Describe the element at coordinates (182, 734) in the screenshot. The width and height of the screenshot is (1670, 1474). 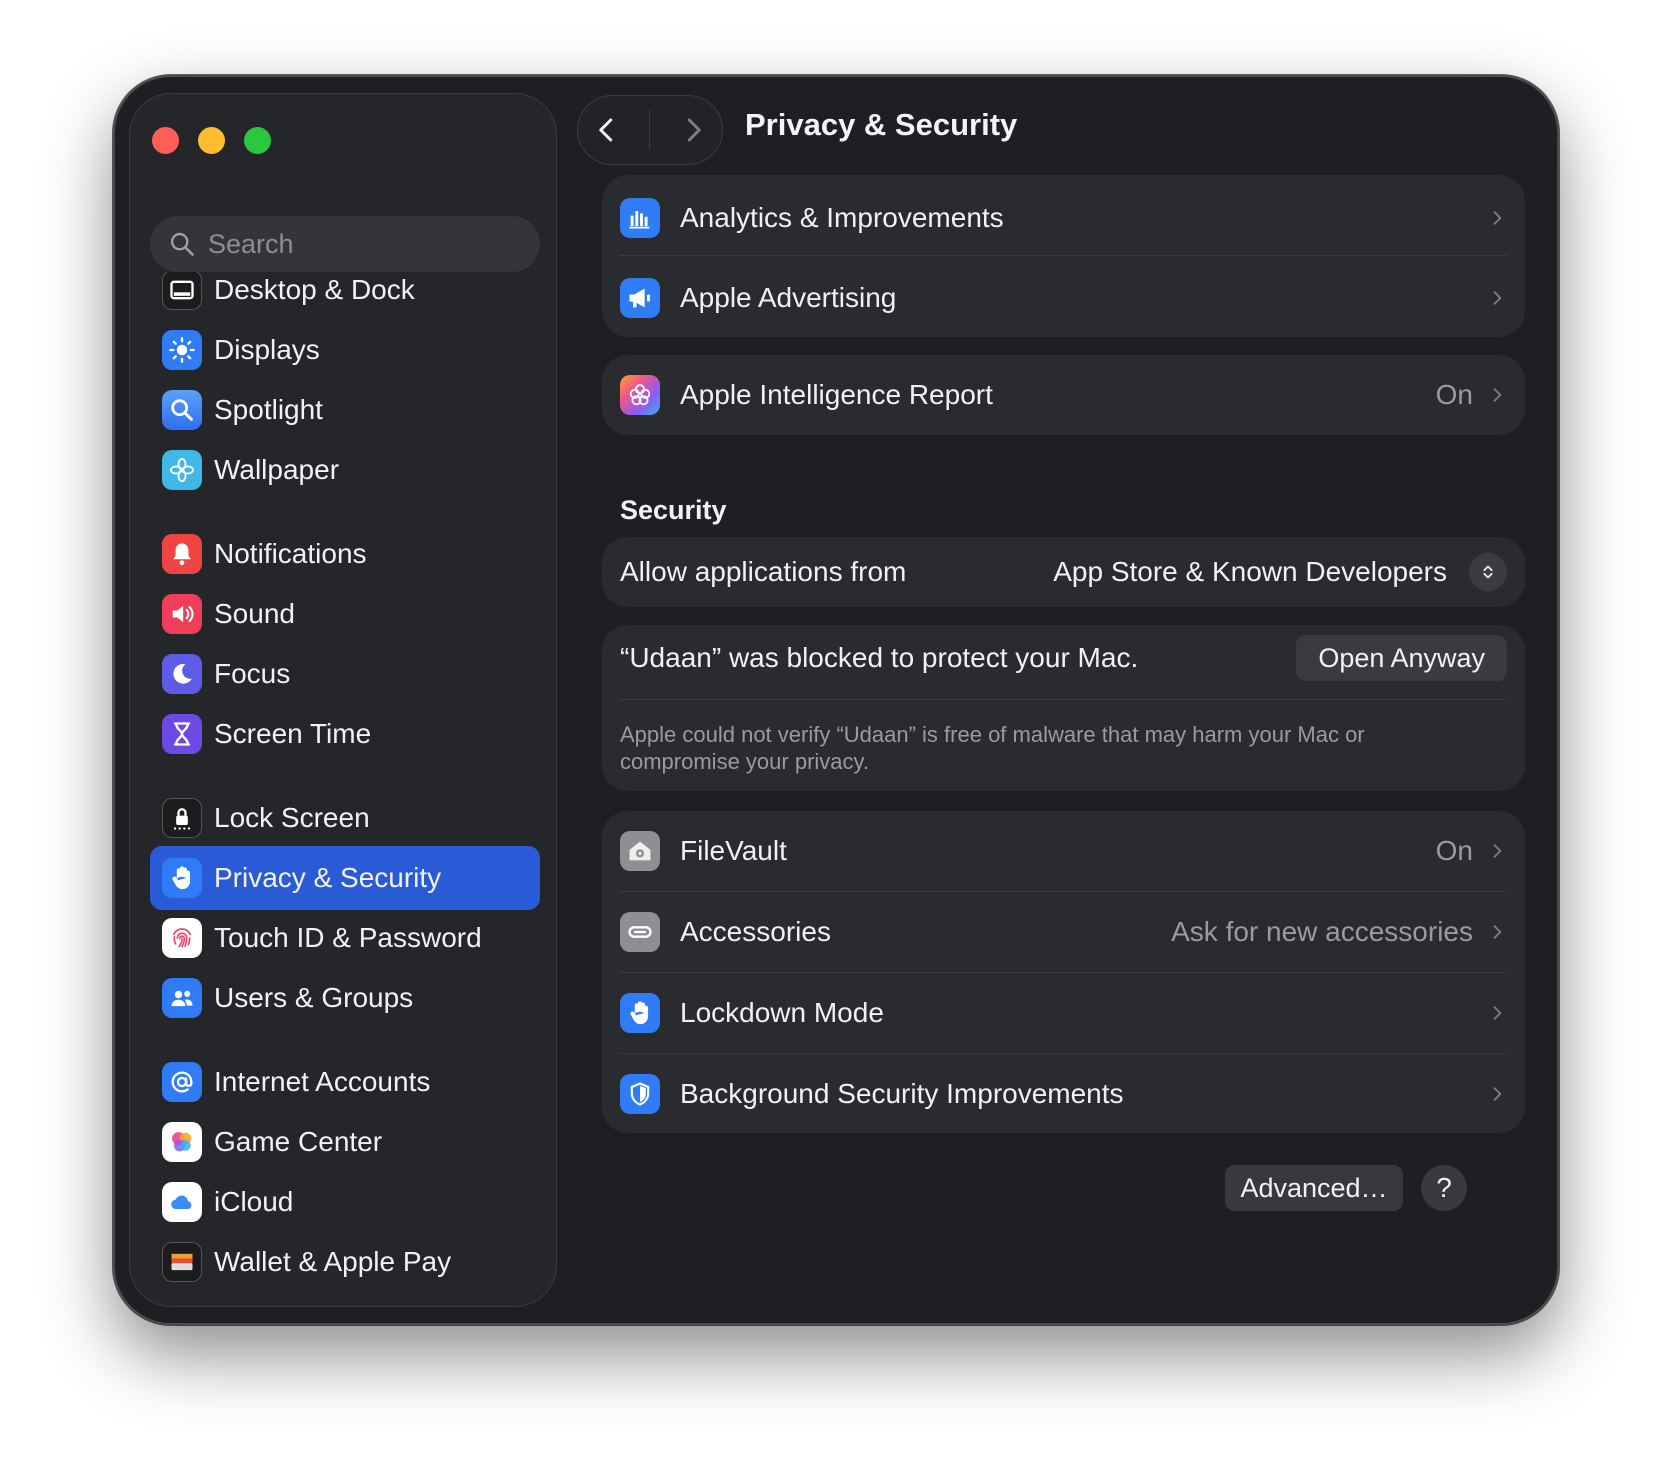
I see `hourglass-icon` at that location.